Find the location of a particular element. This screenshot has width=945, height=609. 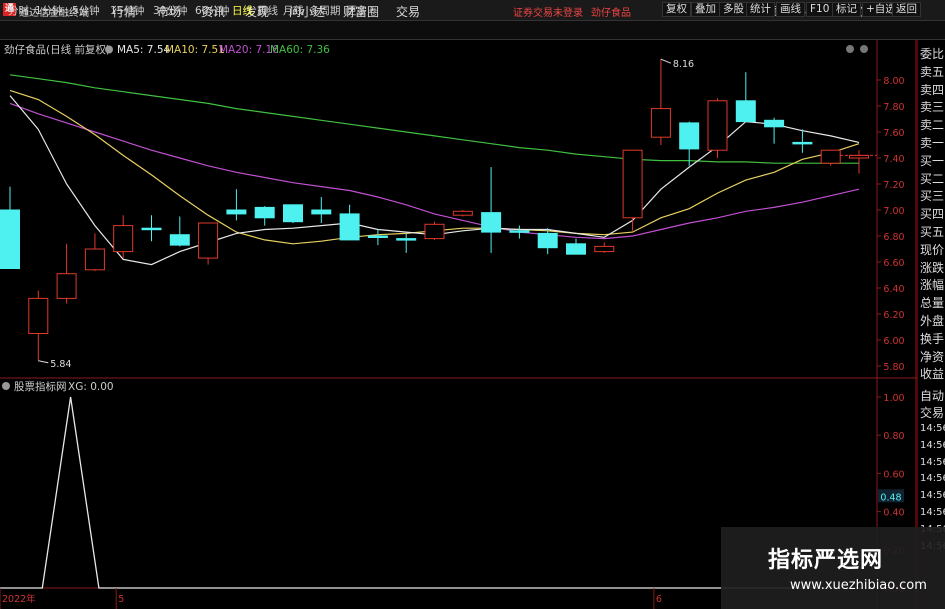

period-more: 更多 is located at coordinates (356, 10).